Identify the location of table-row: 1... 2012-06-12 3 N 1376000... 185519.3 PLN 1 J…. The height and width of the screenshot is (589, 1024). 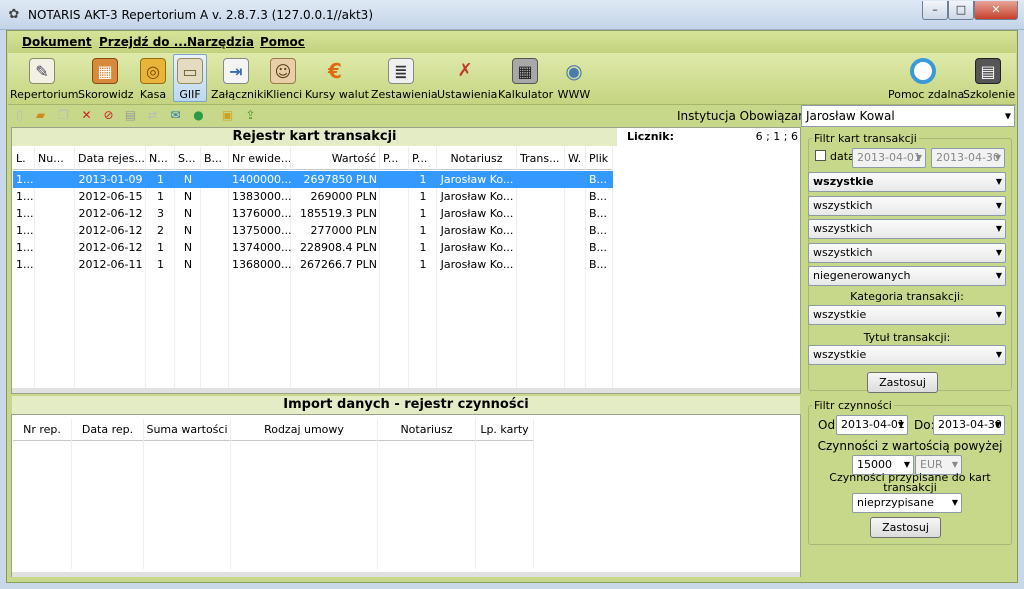
(313, 213).